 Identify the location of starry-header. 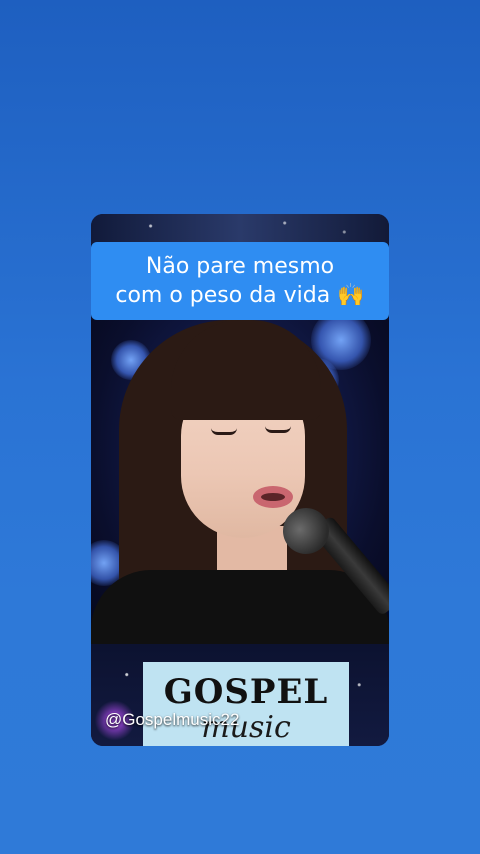
(240, 229).